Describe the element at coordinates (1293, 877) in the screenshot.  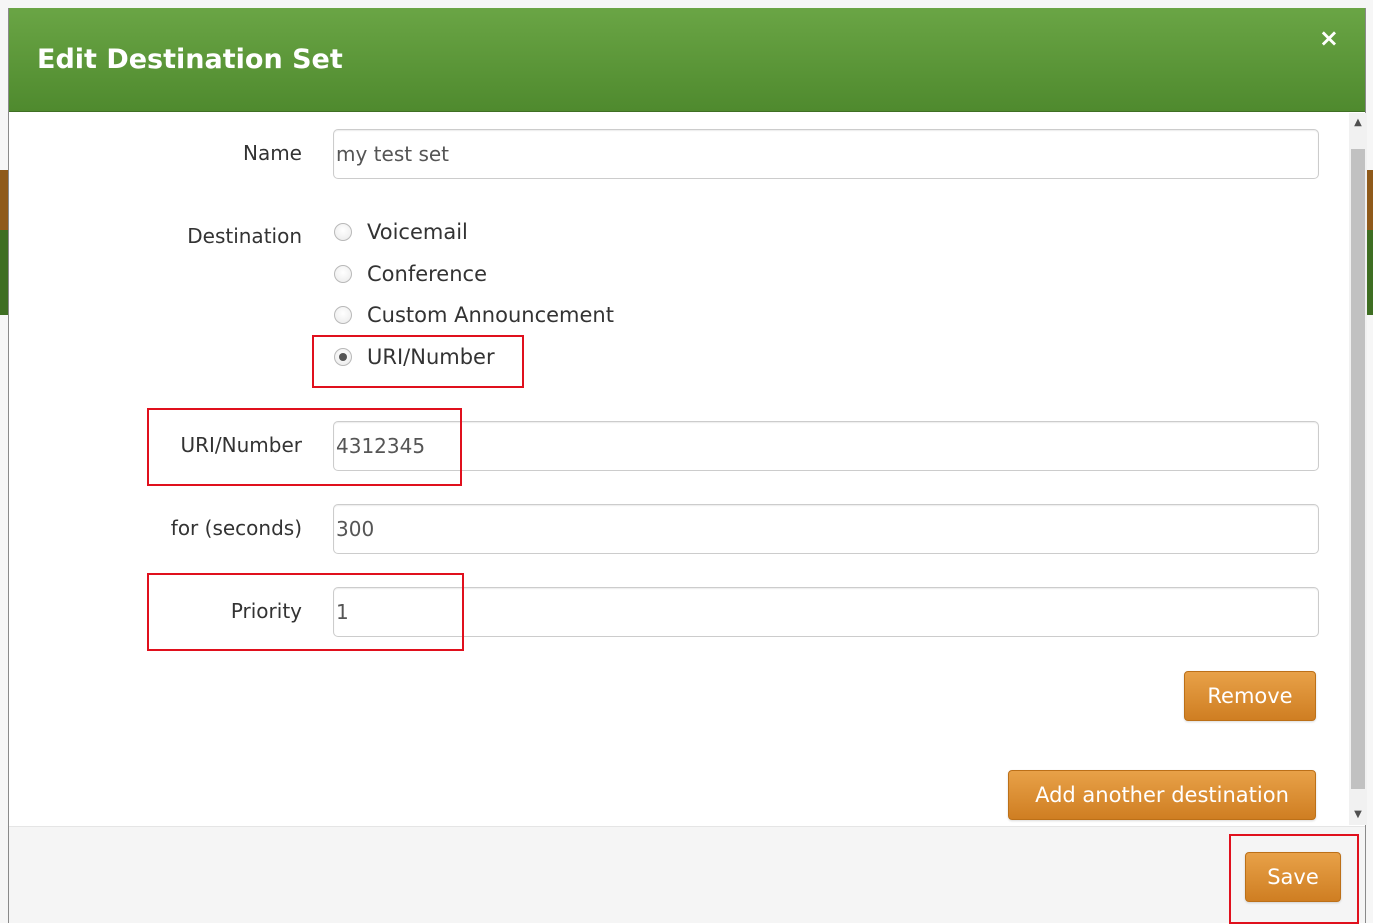
I see `save-button: Save` at that location.